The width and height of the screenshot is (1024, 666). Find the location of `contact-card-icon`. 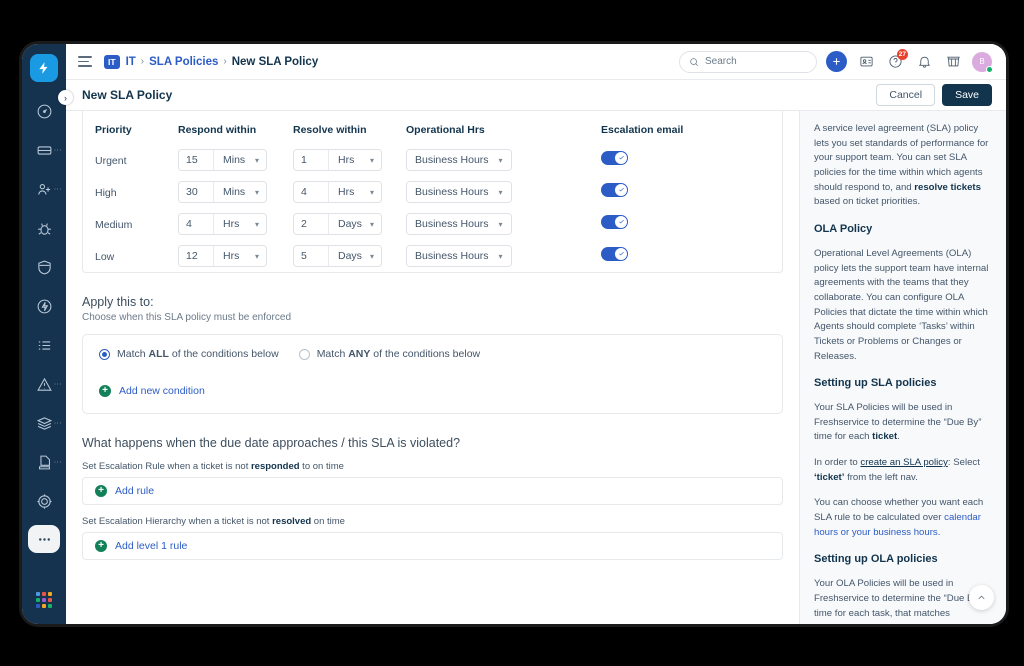

contact-card-icon is located at coordinates (866, 62).